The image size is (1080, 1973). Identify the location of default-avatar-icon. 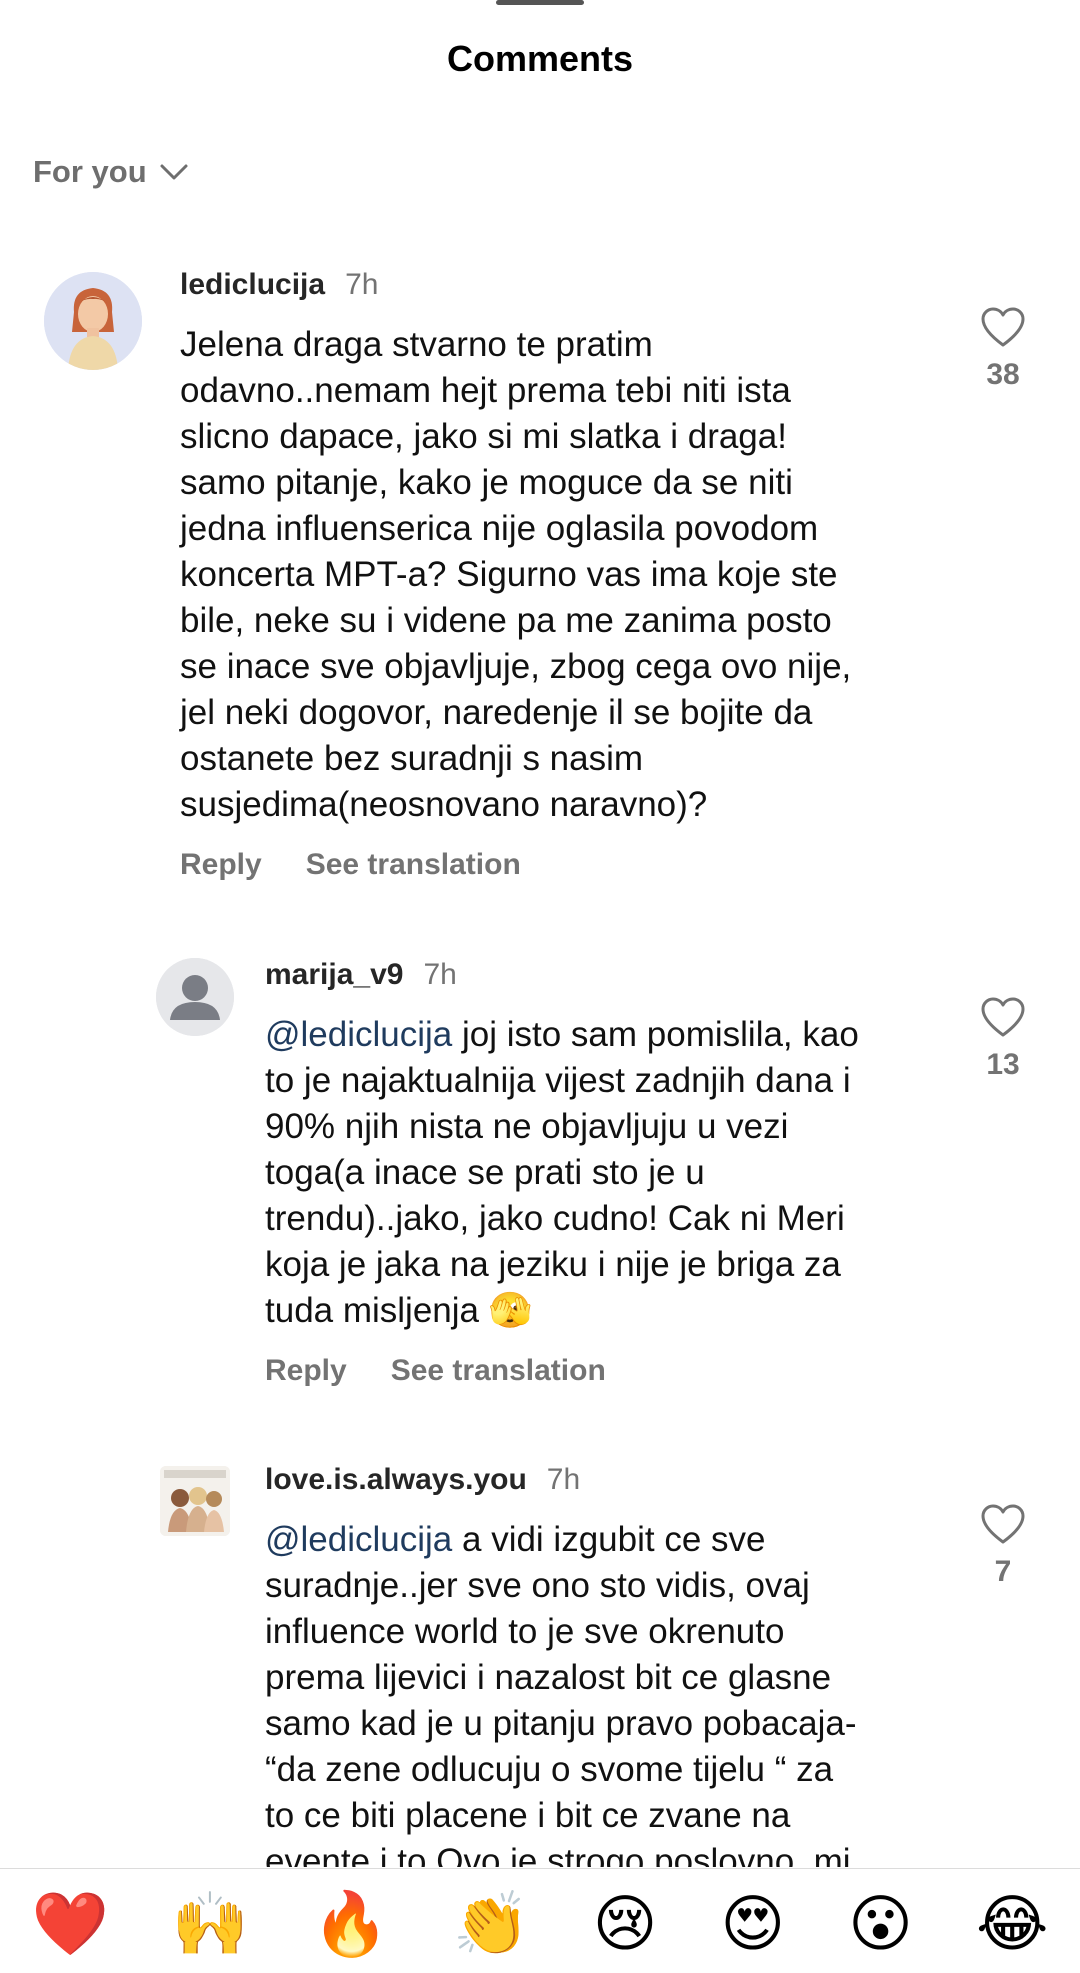
(195, 997).